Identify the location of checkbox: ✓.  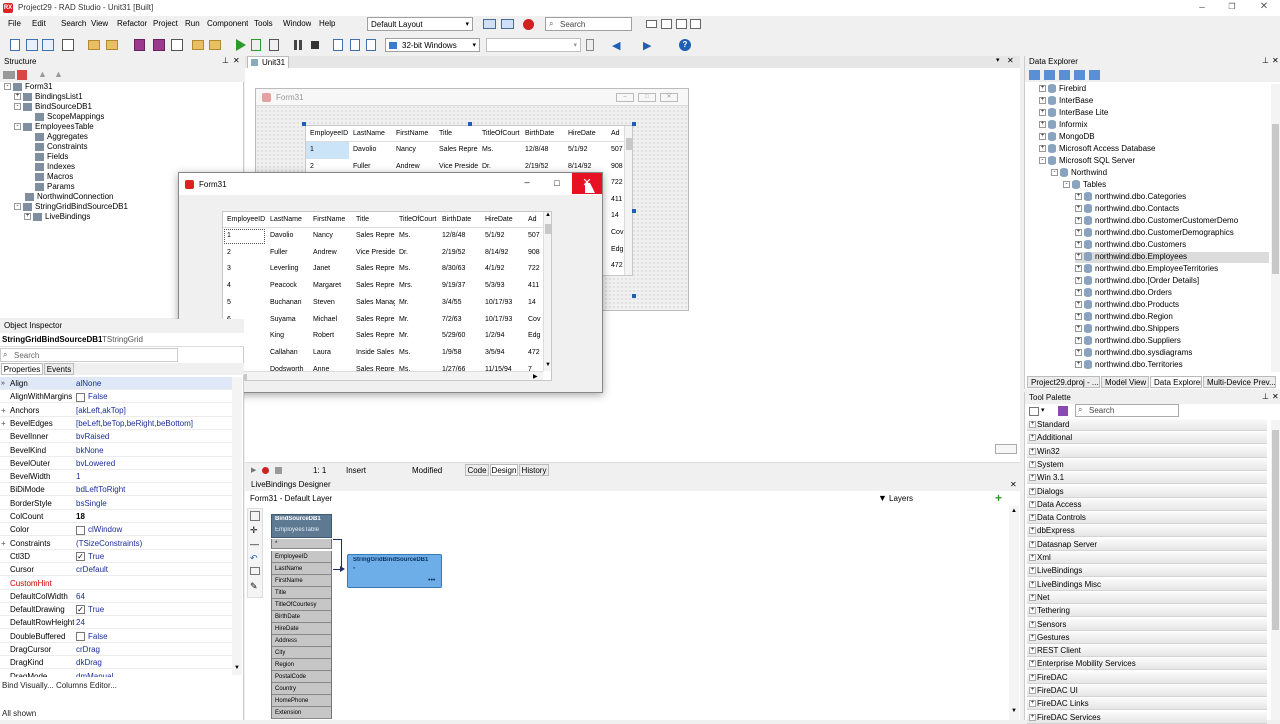
(80, 610).